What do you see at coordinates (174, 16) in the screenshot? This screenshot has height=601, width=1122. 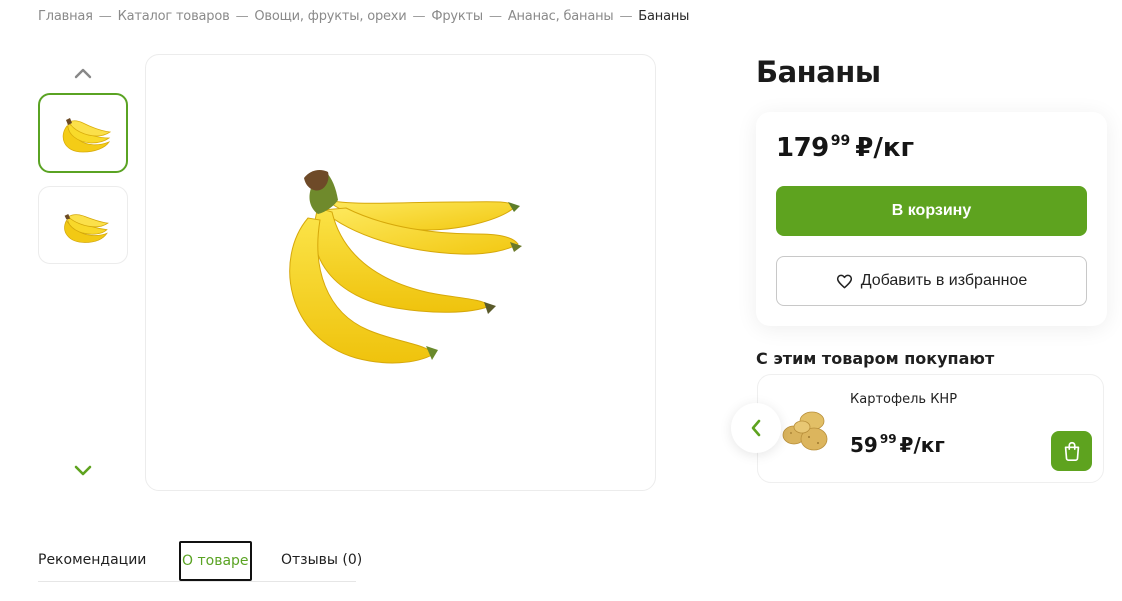 I see `breadcrumb-link-catalog: Каталог товаров` at bounding box center [174, 16].